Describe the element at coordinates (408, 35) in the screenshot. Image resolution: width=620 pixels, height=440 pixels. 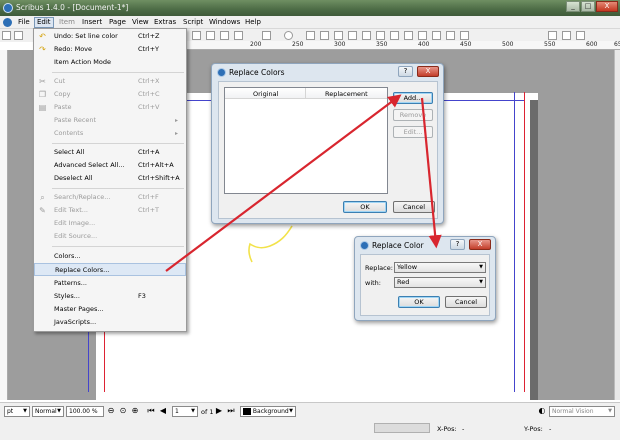
I see `link-frames-icon` at that location.